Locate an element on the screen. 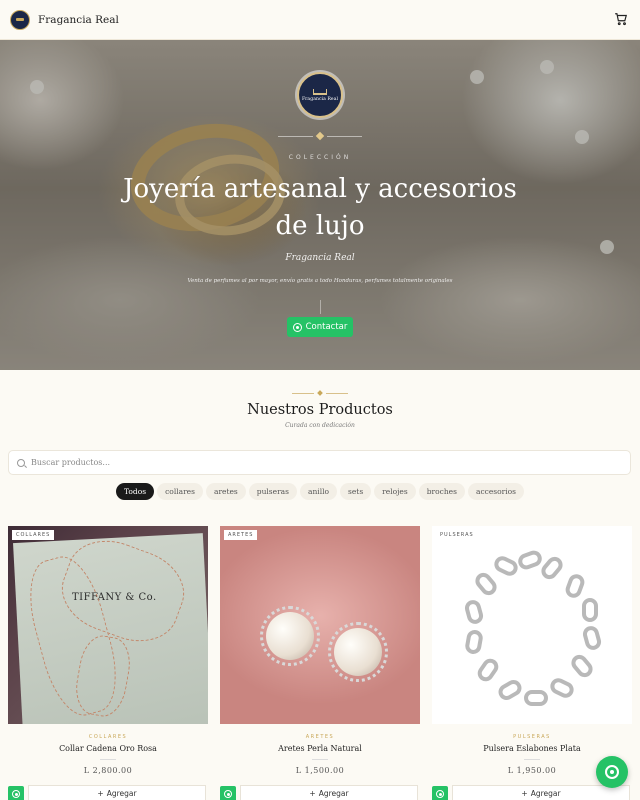 Image resolution: width=640 pixels, height=800 pixels. crown-icon is located at coordinates (320, 91).